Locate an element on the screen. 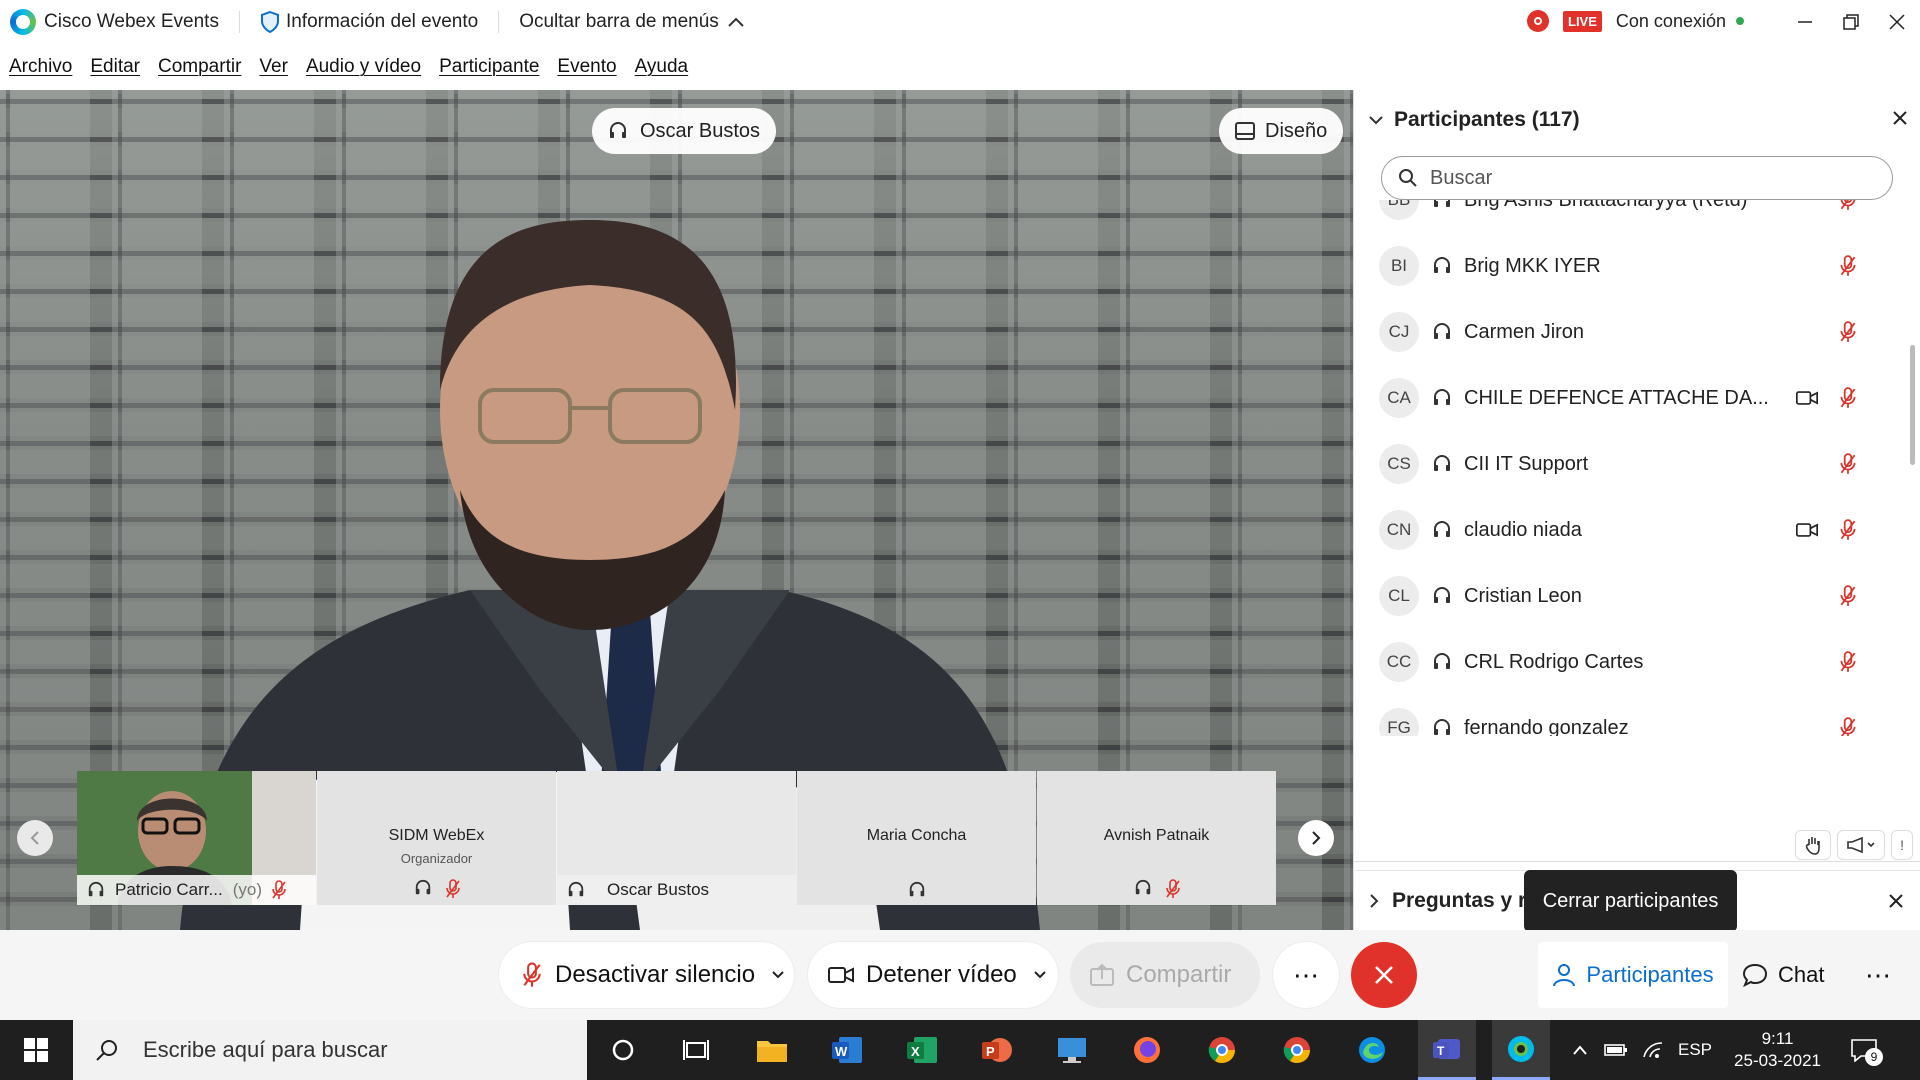 The width and height of the screenshot is (1920, 1080). stop-video-button: Detener vídeo is located at coordinates (933, 975).